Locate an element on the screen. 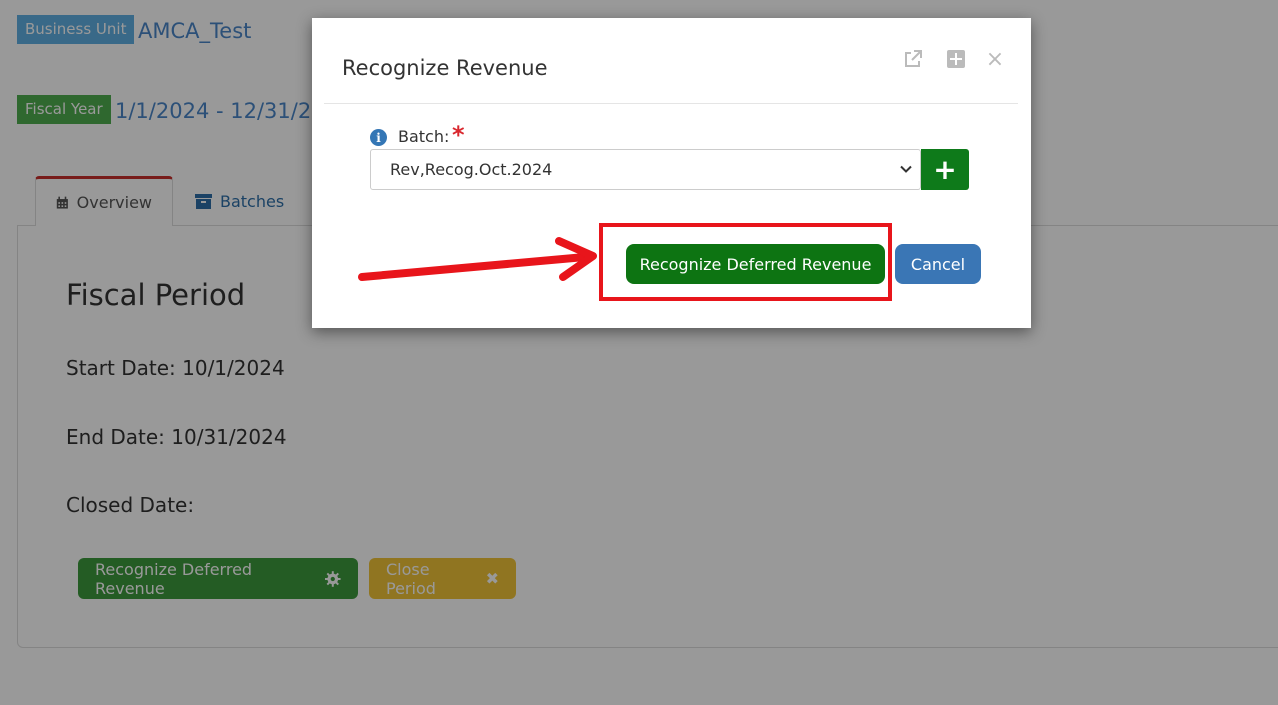 The height and width of the screenshot is (705, 1278). plus-icon: + is located at coordinates (945, 169).